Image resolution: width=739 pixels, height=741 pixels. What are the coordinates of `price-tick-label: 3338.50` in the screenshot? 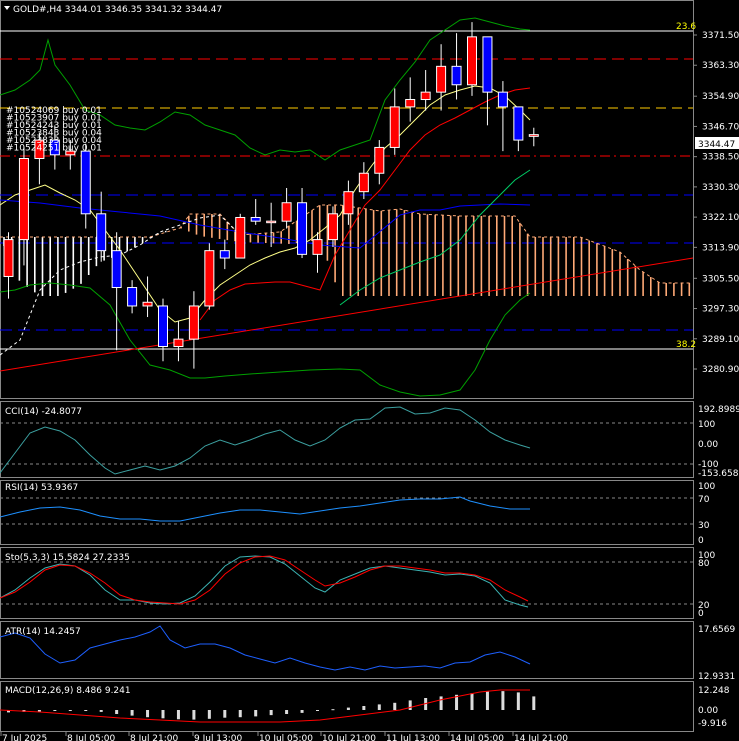 It's located at (720, 158).